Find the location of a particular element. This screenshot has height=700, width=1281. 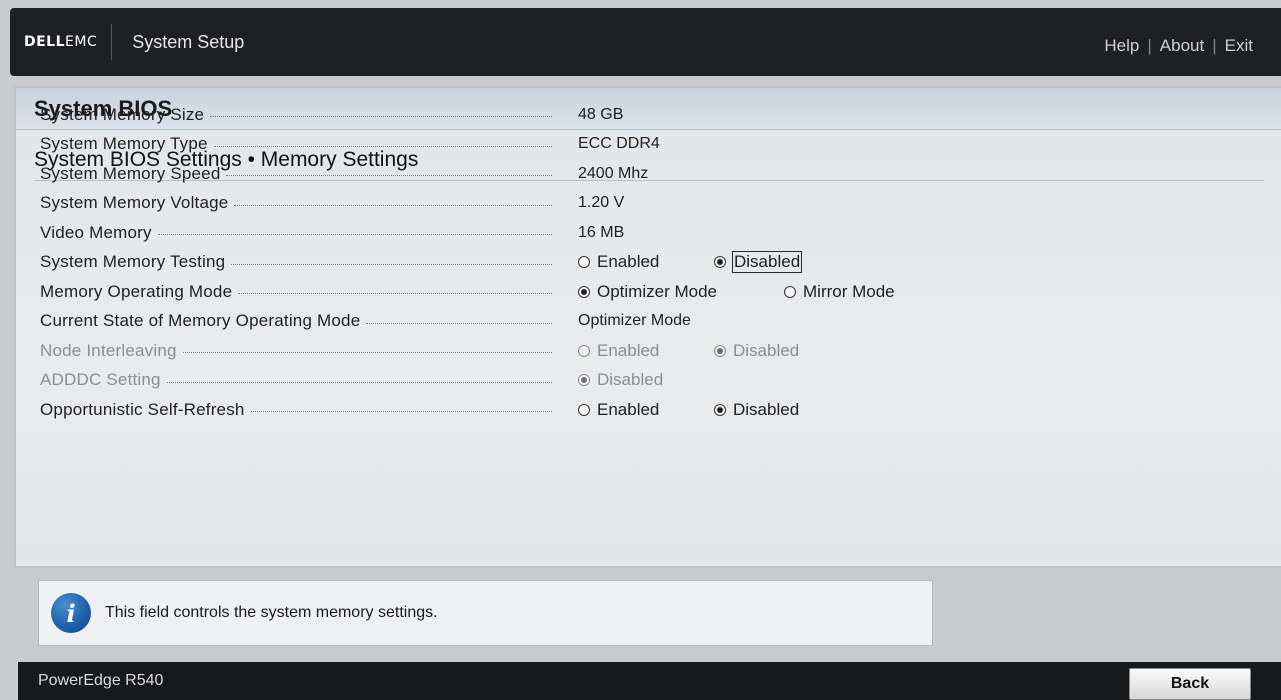

node-interleaving-options: Enabled Disabled is located at coordinates (688, 351).